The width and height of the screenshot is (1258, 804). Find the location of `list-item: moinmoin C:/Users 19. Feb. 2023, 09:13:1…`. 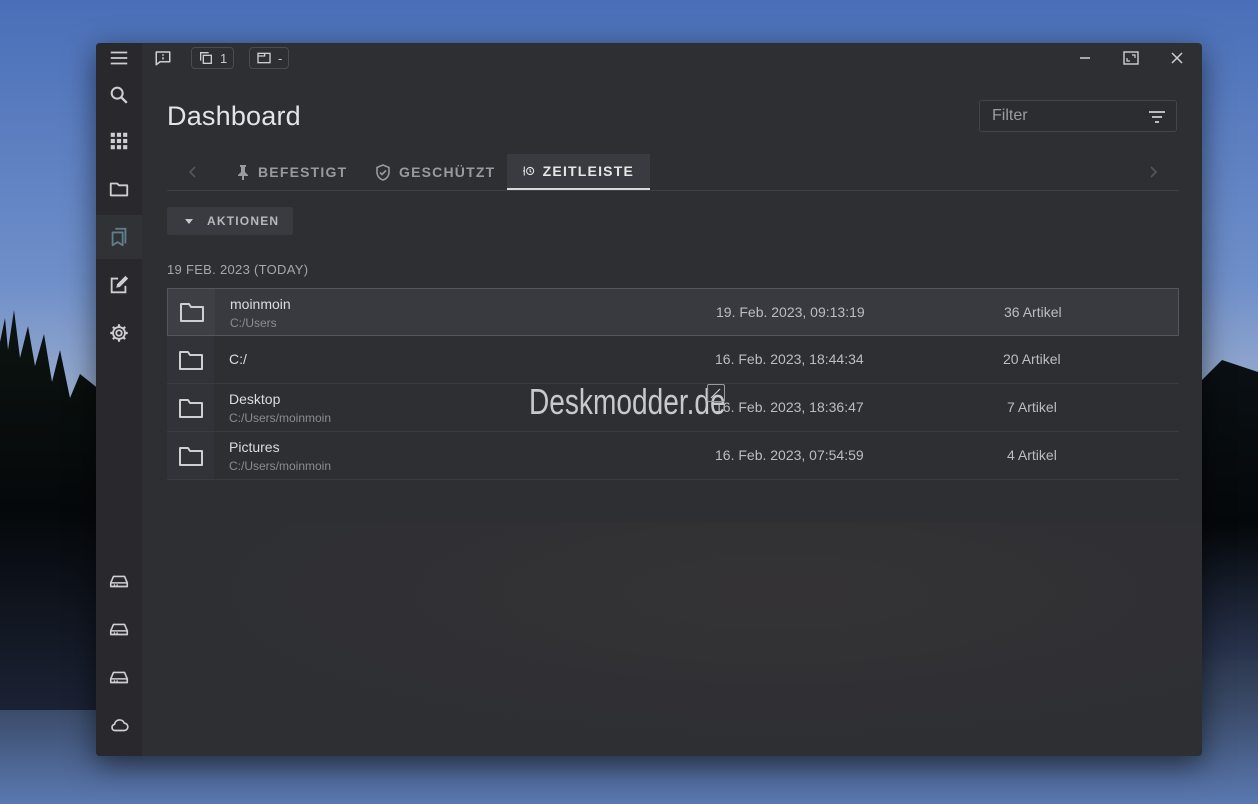

list-item: moinmoin C:/Users 19. Feb. 2023, 09:13:1… is located at coordinates (673, 312).